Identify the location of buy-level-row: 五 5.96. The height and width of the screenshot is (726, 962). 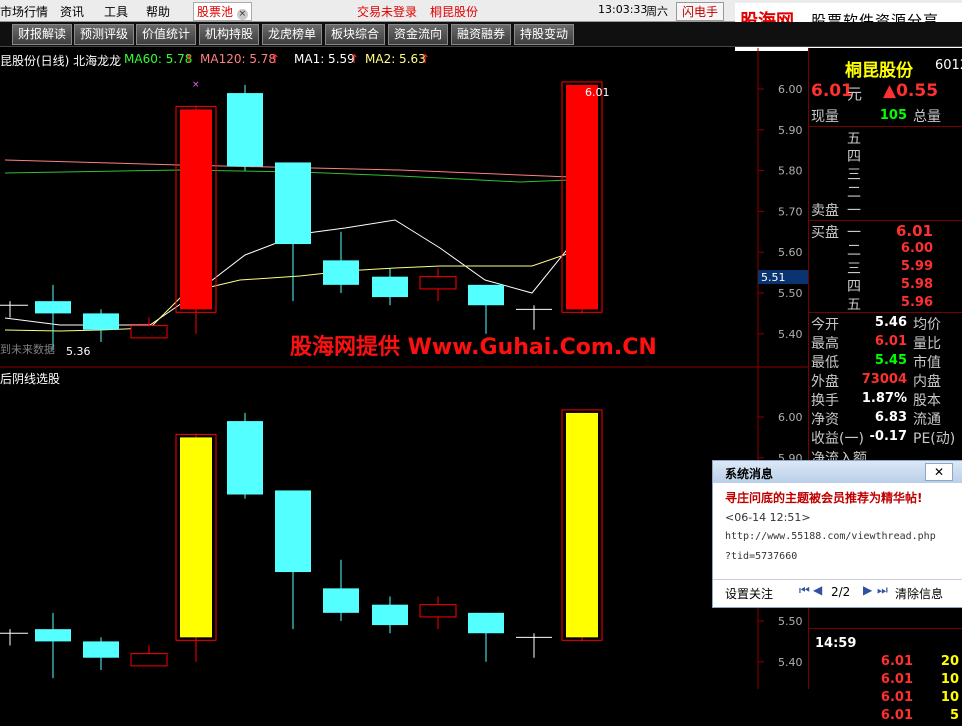
(885, 303).